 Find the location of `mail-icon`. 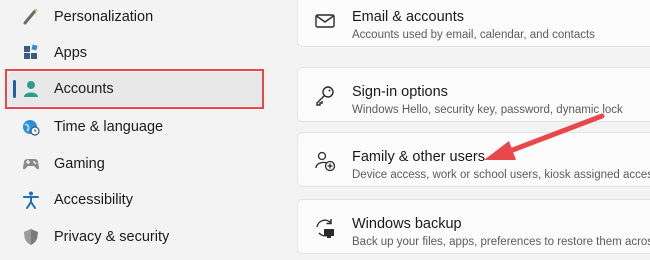

mail-icon is located at coordinates (325, 21).